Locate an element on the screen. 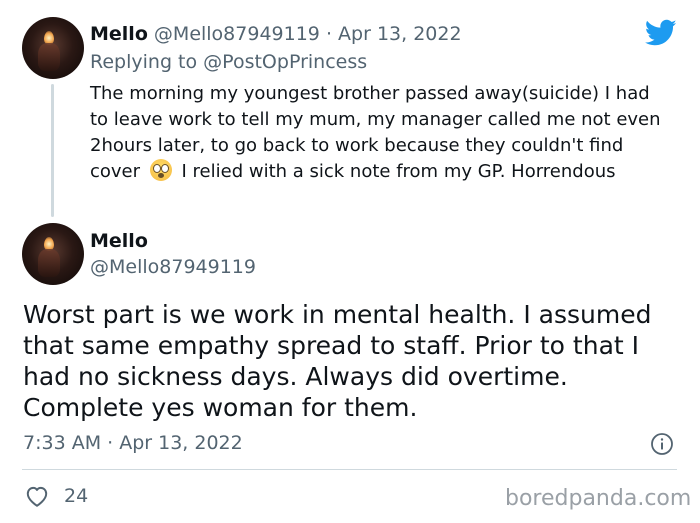 This screenshot has height=523, width=700. replying-prefix: Replying to is located at coordinates (144, 62).